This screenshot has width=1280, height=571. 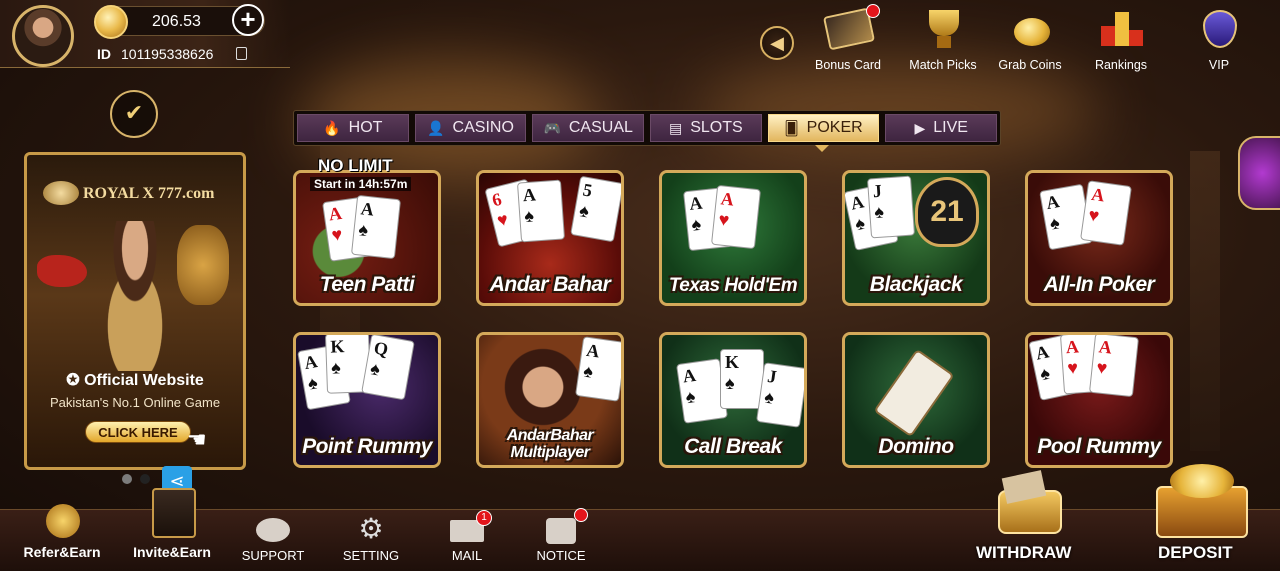 I want to click on game-name: Andar Bahar, so click(x=550, y=284).